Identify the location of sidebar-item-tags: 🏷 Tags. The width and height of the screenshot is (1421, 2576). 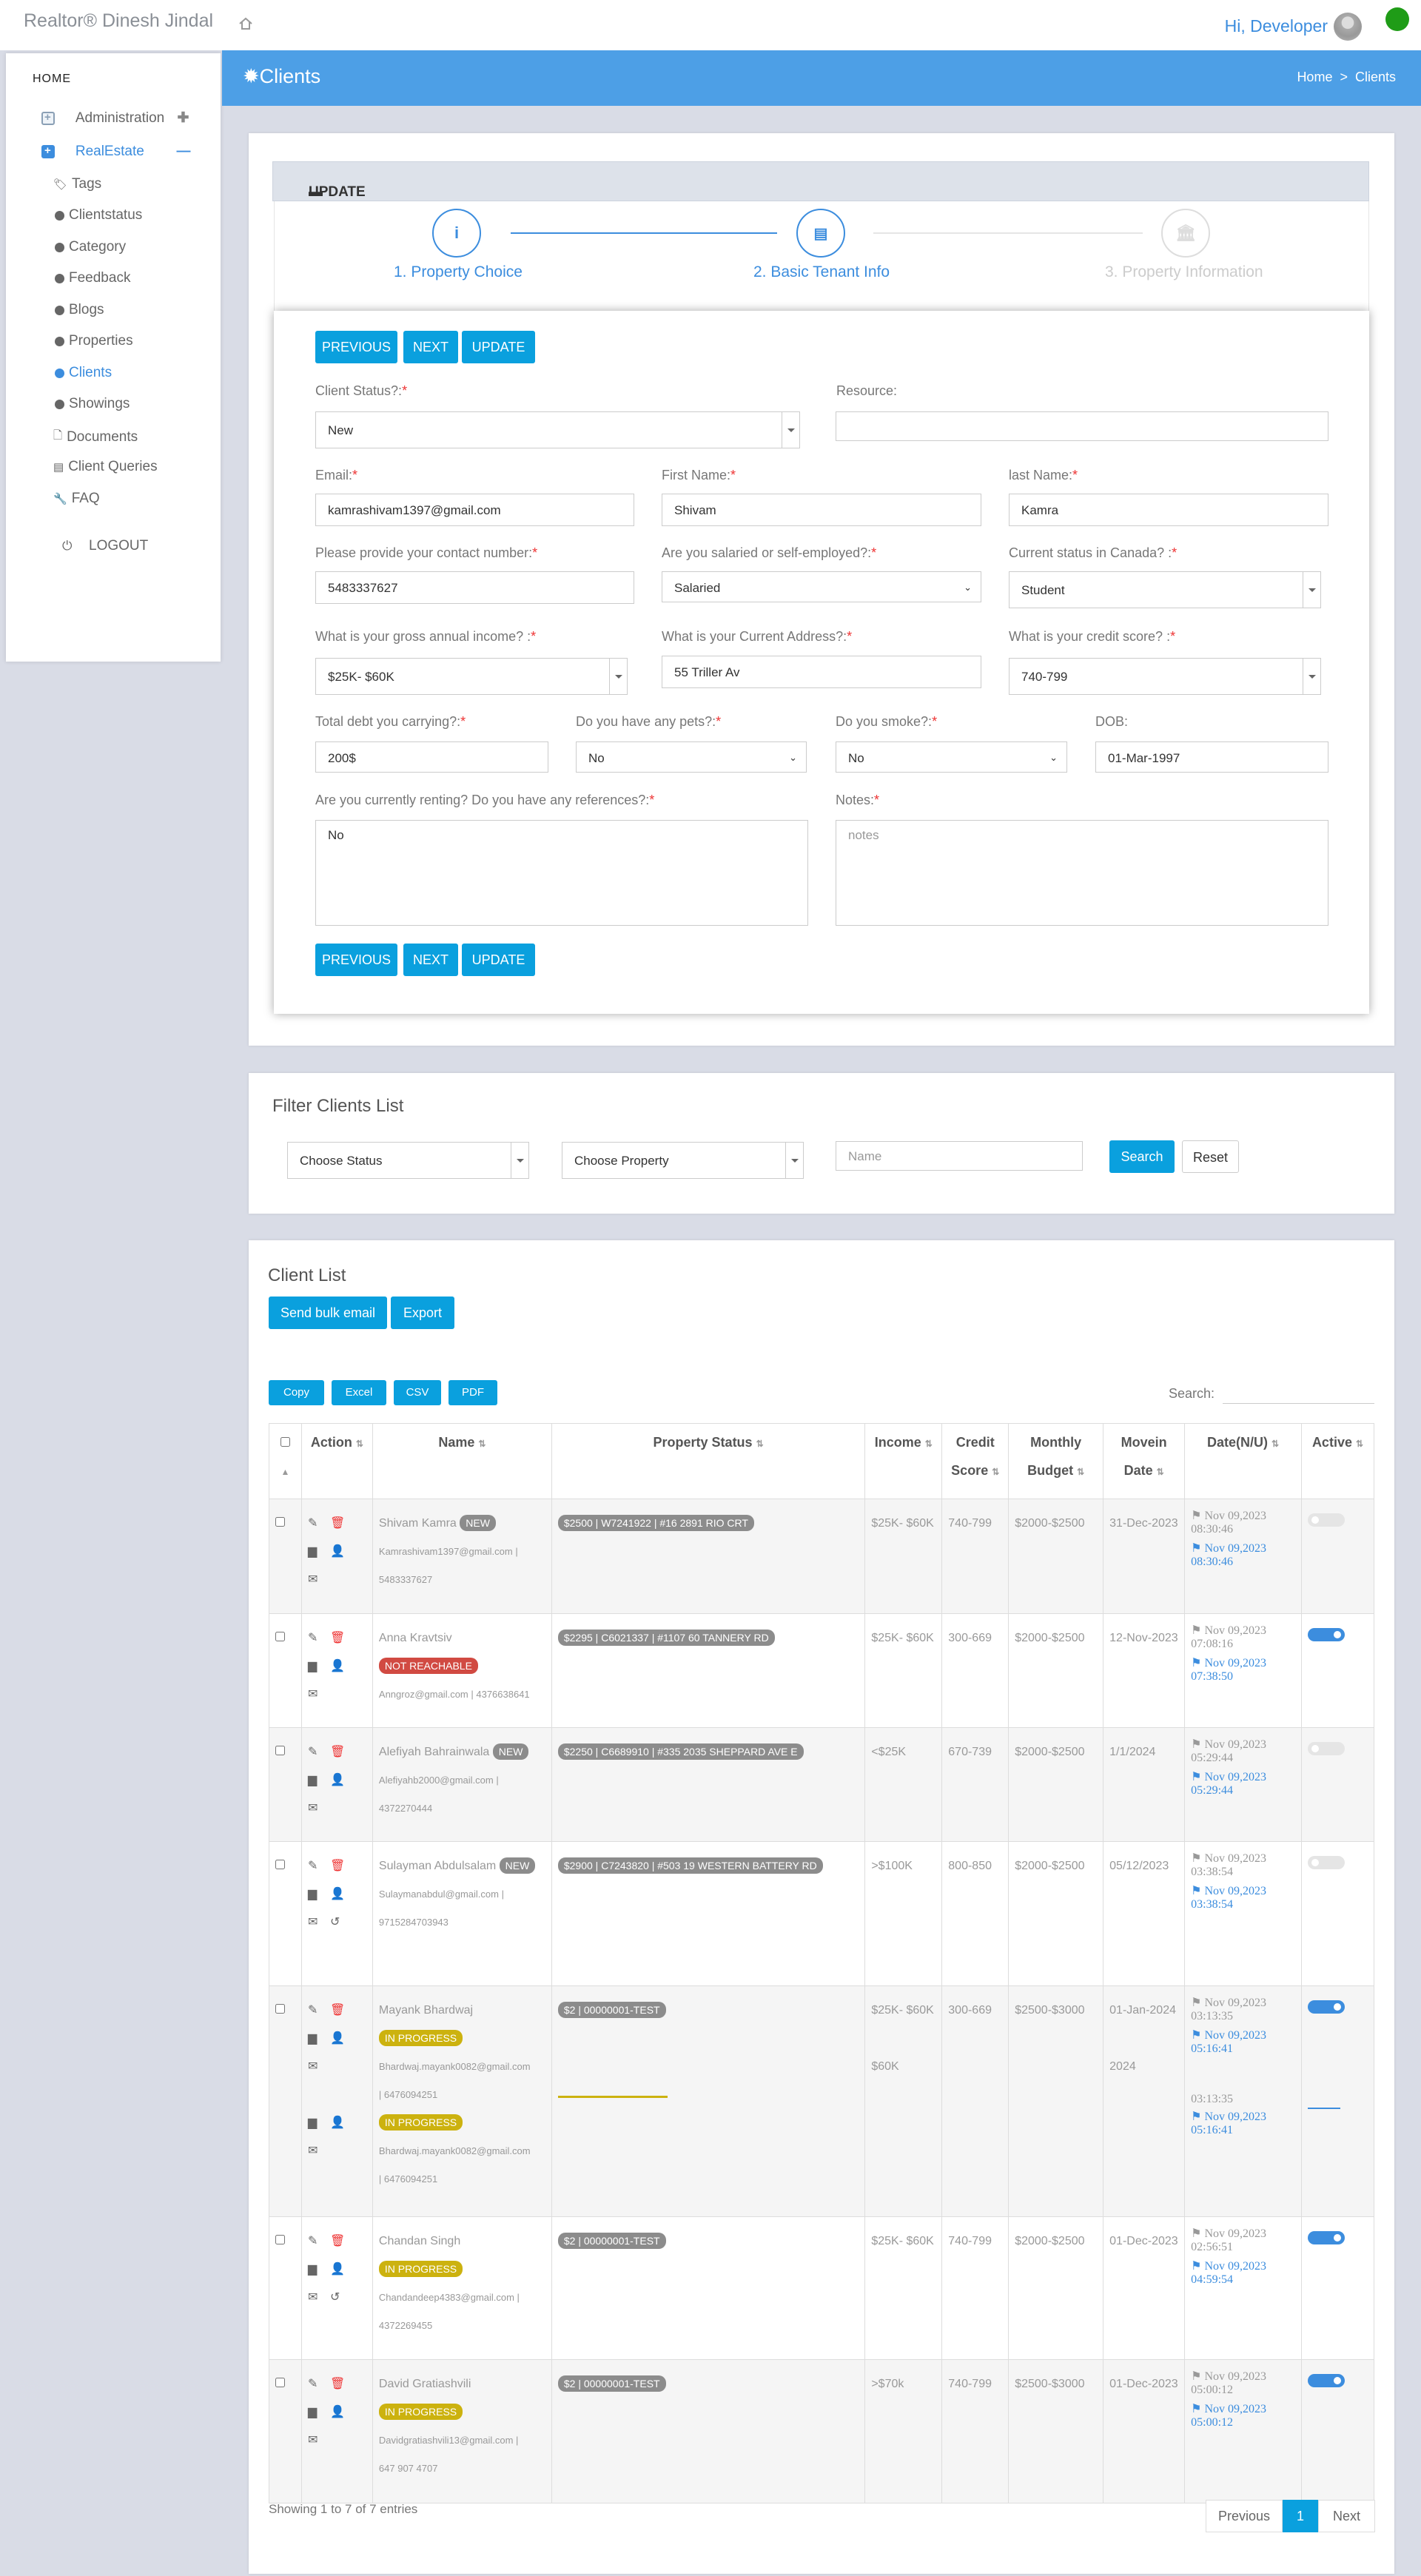
(77, 184).